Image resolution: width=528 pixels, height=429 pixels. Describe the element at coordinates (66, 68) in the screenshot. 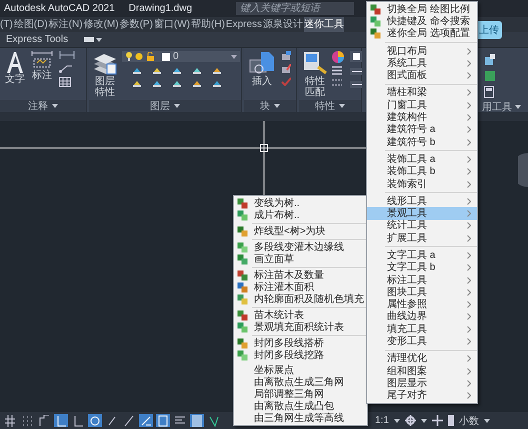

I see `leader-icon` at that location.